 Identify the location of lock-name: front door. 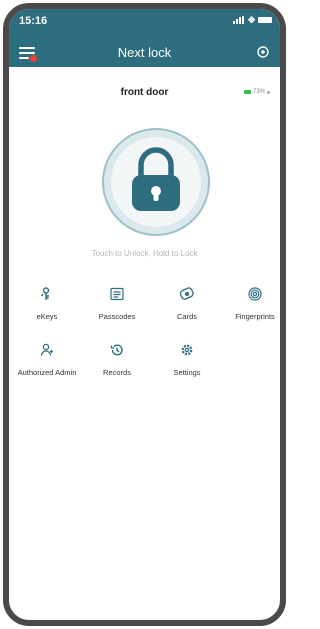
(144, 92).